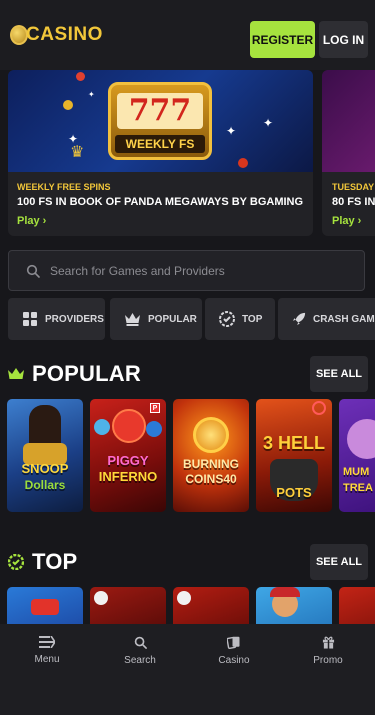 The width and height of the screenshot is (375, 715). What do you see at coordinates (357, 455) in the screenshot?
I see `game-tile-mummy-treasure: MUM TREA` at bounding box center [357, 455].